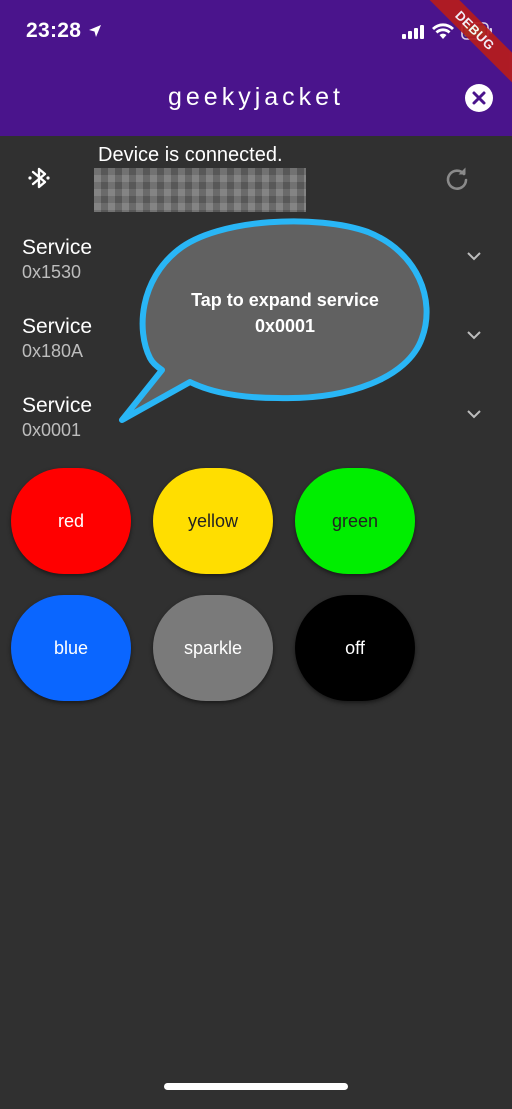 The width and height of the screenshot is (512, 1109). What do you see at coordinates (256, 429) in the screenshot?
I see `service-tile-0x0001: Service 0x0001` at bounding box center [256, 429].